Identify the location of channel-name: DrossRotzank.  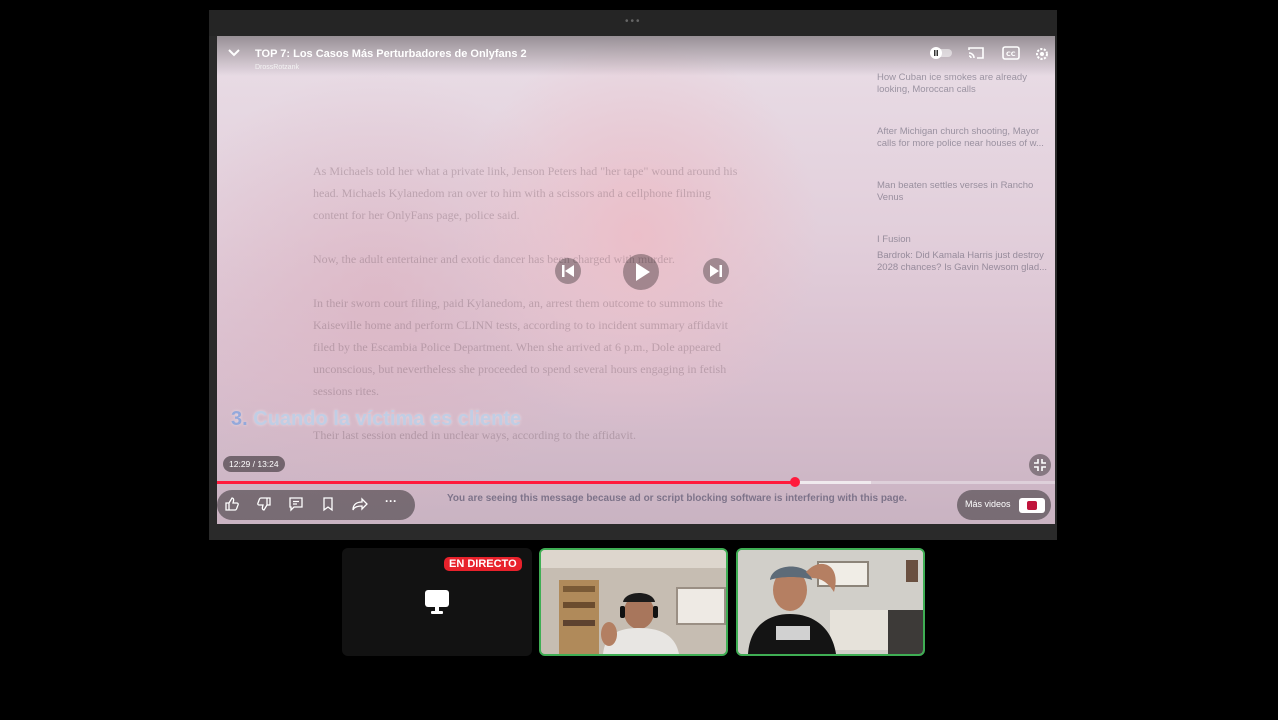
(277, 67).